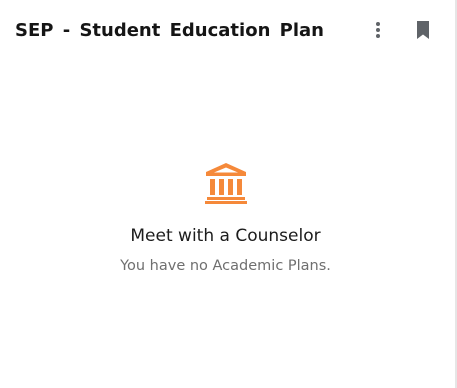 The image size is (457, 388). What do you see at coordinates (225, 236) in the screenshot?
I see `empty-state-title: Meet with a Counselor` at bounding box center [225, 236].